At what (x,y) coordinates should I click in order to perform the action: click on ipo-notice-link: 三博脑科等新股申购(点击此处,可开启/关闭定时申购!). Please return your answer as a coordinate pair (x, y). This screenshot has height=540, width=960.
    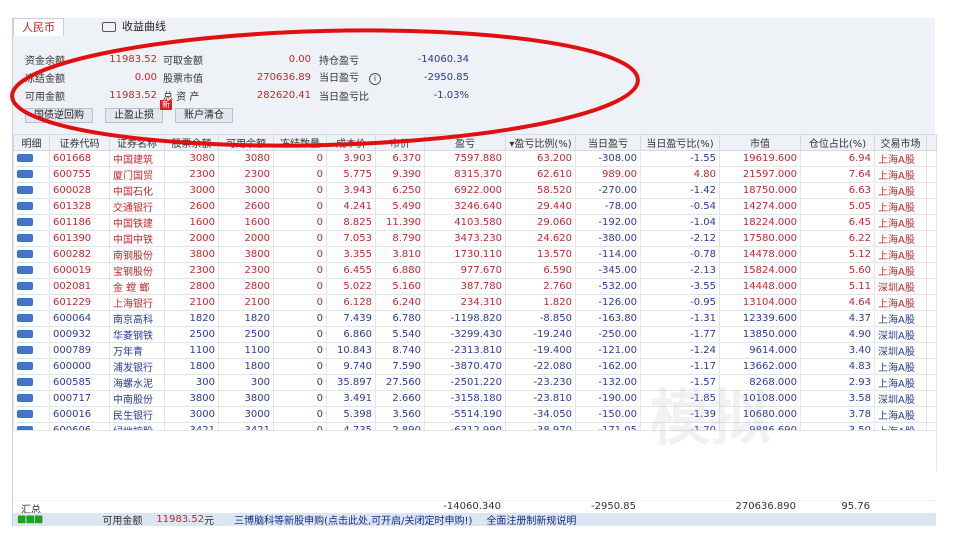
    Looking at the image, I should click on (353, 519).